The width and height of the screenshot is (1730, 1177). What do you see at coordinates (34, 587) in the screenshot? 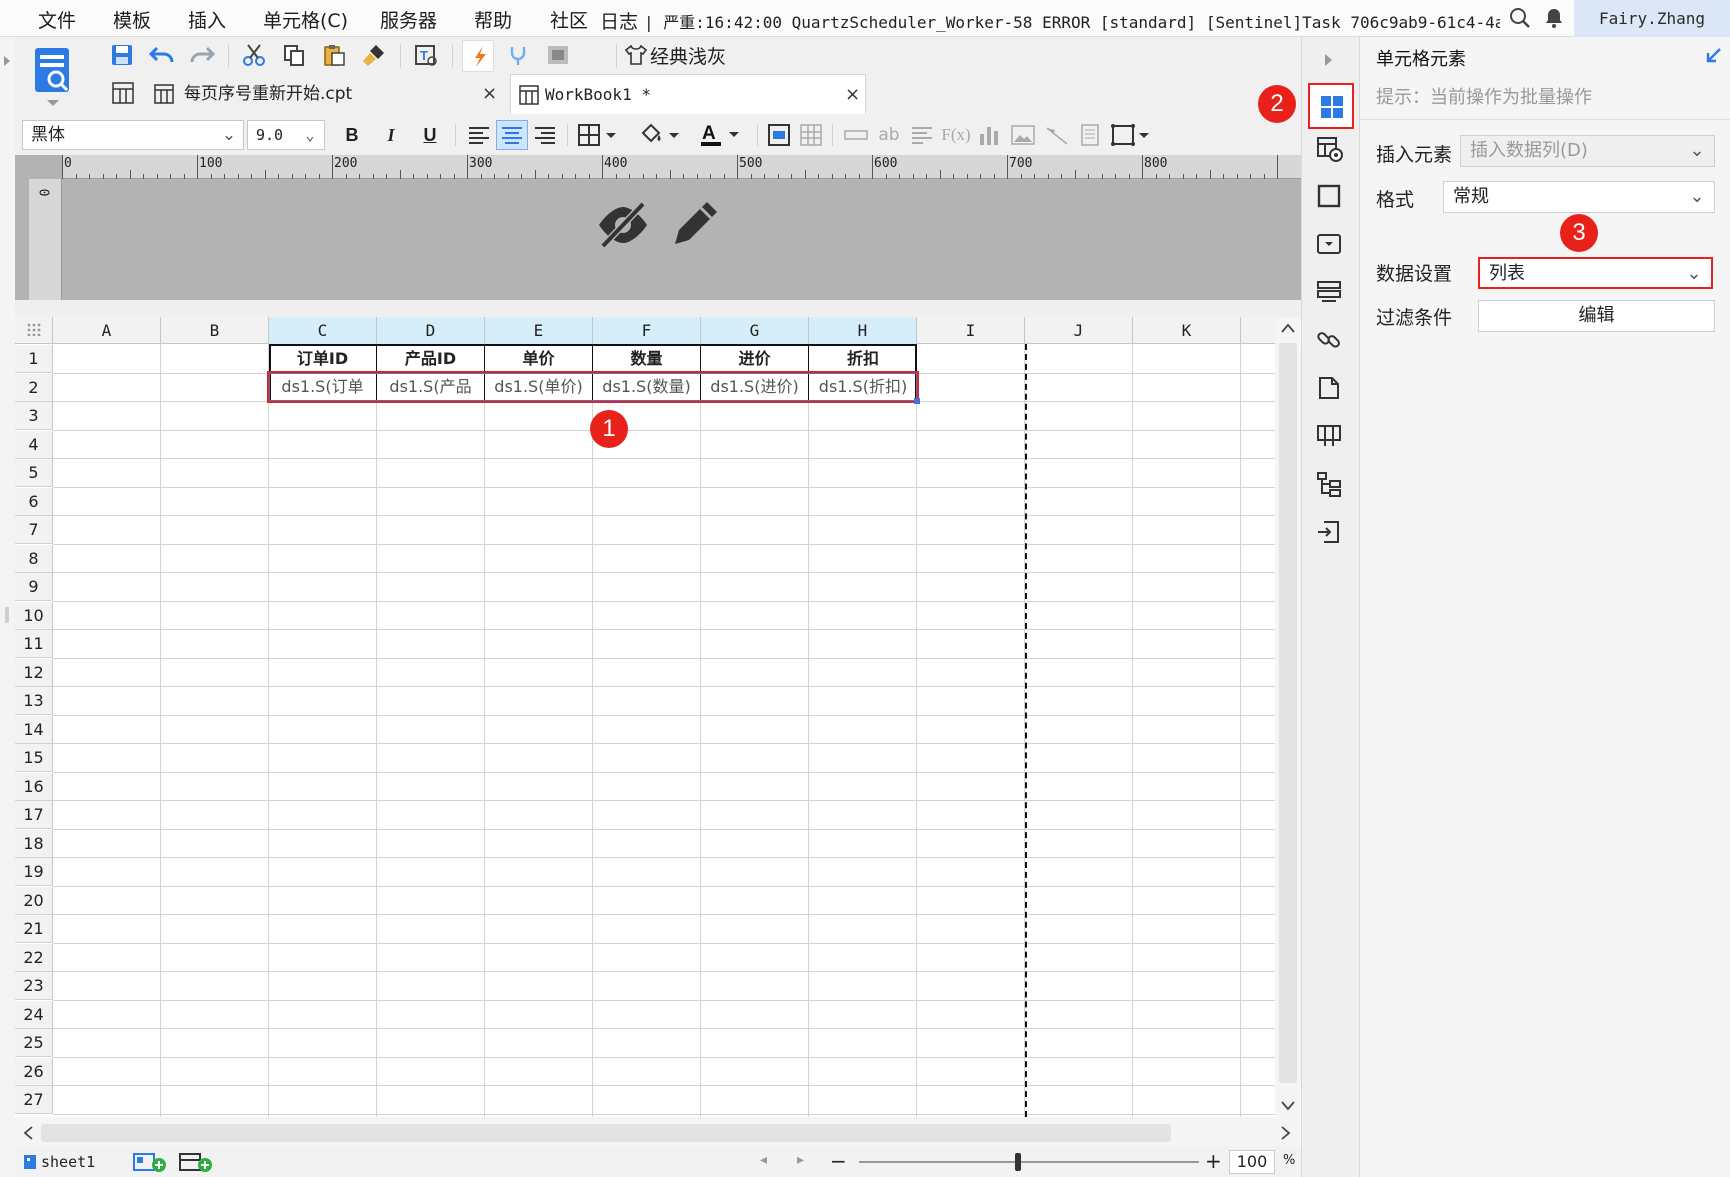
I see `row-header: 9` at bounding box center [34, 587].